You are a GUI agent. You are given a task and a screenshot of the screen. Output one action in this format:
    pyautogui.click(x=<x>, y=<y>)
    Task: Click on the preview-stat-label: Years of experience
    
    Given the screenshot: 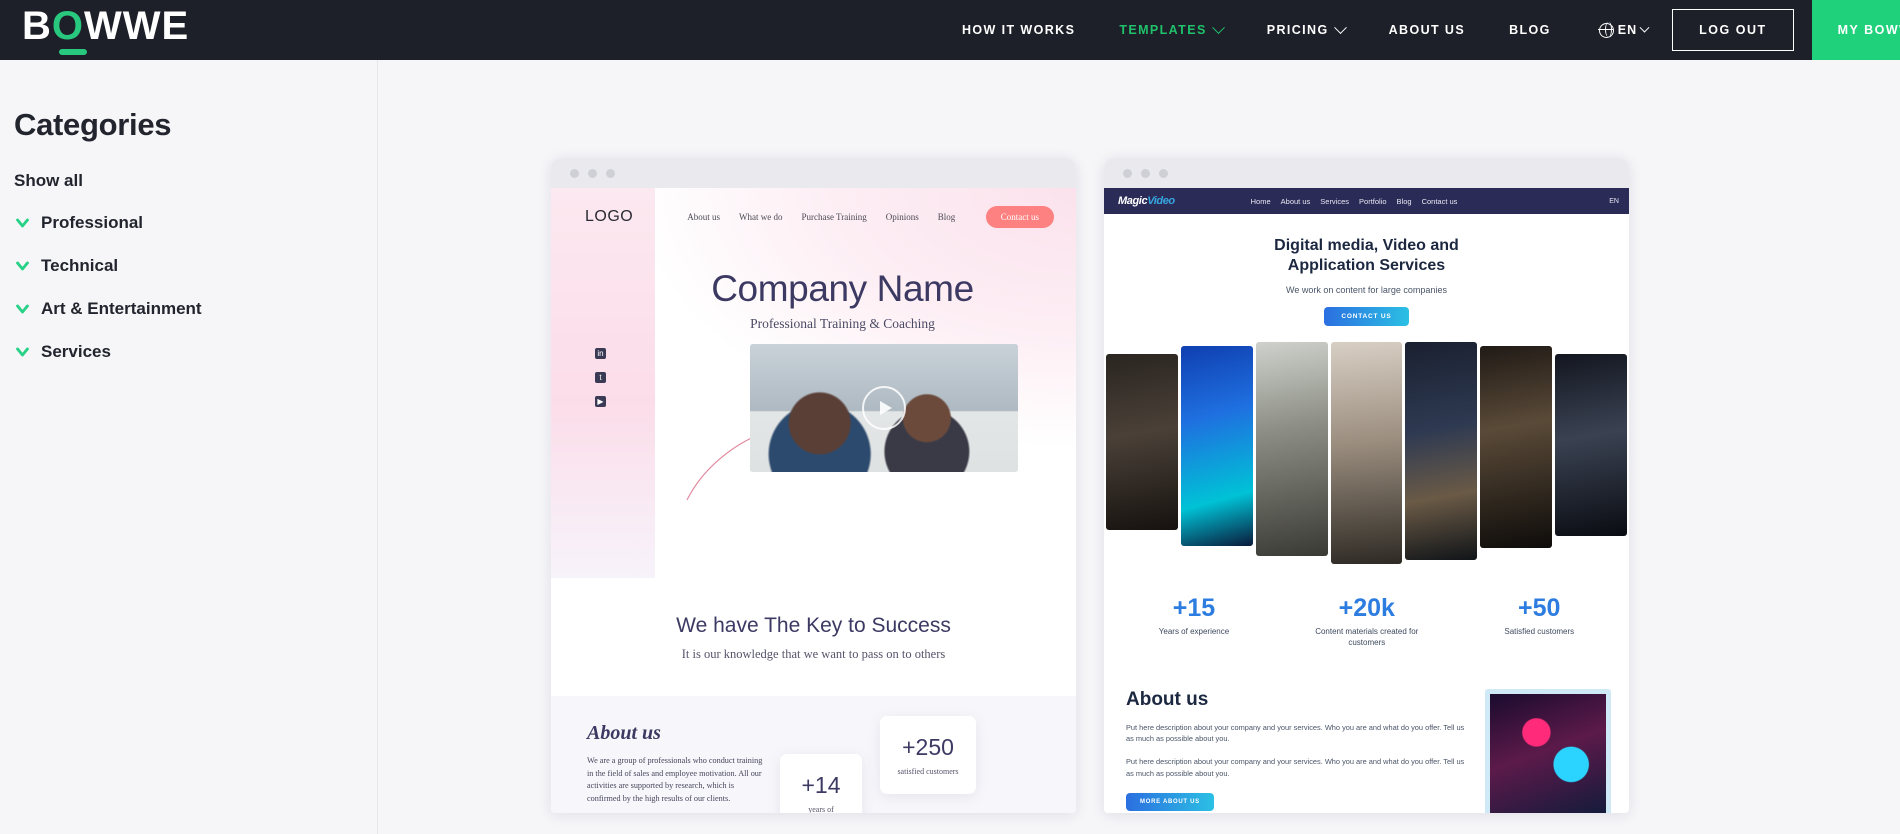 What is the action you would take?
    pyautogui.click(x=1194, y=631)
    